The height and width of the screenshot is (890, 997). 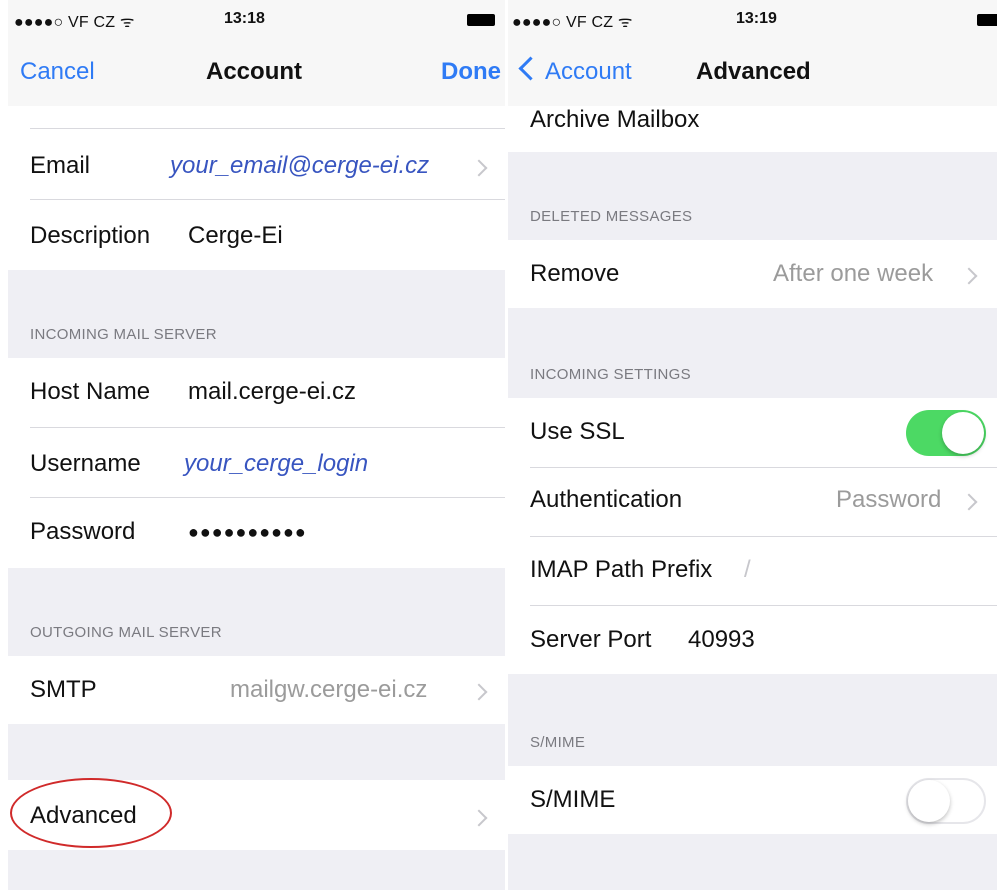 I want to click on email-value: your_email@cerge-ei.cz, so click(x=300, y=165).